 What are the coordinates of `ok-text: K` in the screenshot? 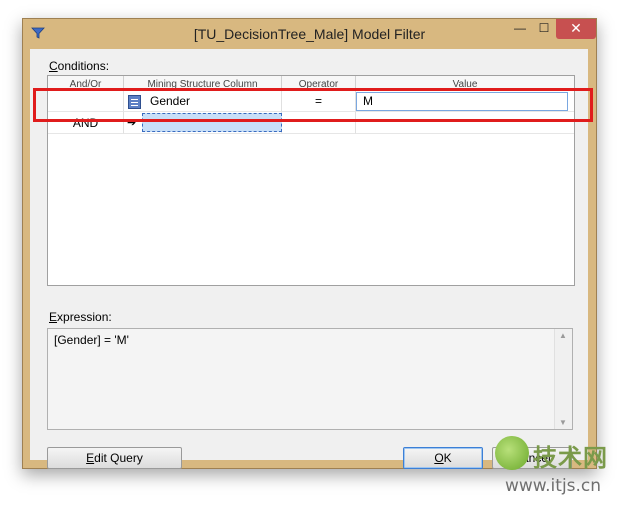 It's located at (447, 458).